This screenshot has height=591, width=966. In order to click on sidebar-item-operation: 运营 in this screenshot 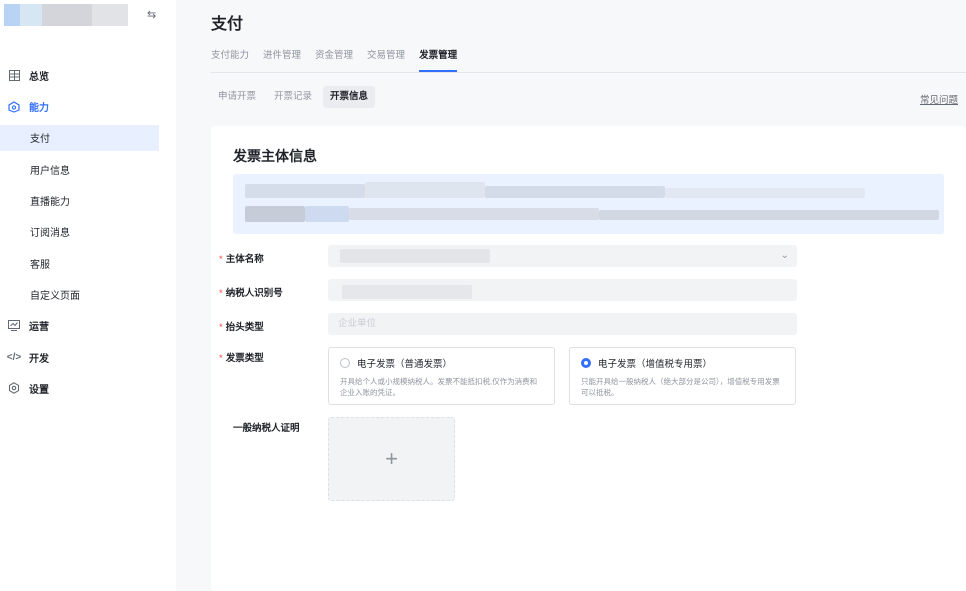, I will do `click(88, 325)`.